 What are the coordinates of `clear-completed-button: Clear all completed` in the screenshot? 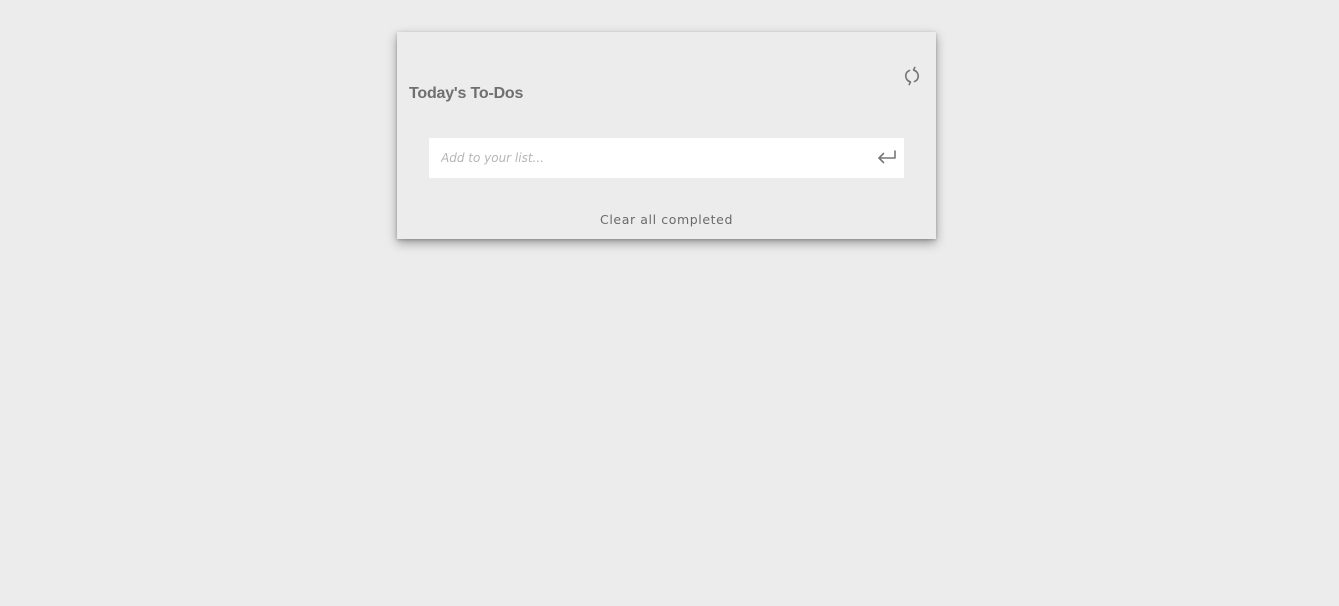 It's located at (666, 219).